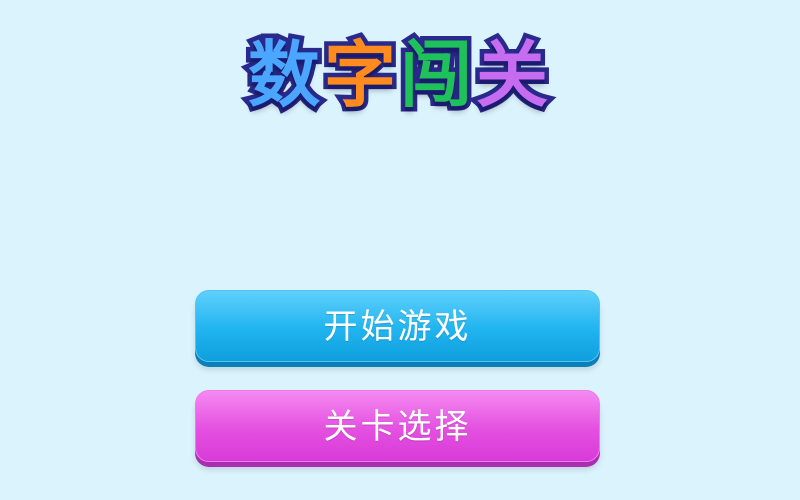 This screenshot has width=800, height=500. Describe the element at coordinates (512, 75) in the screenshot. I see `title-char-4: 关` at that location.